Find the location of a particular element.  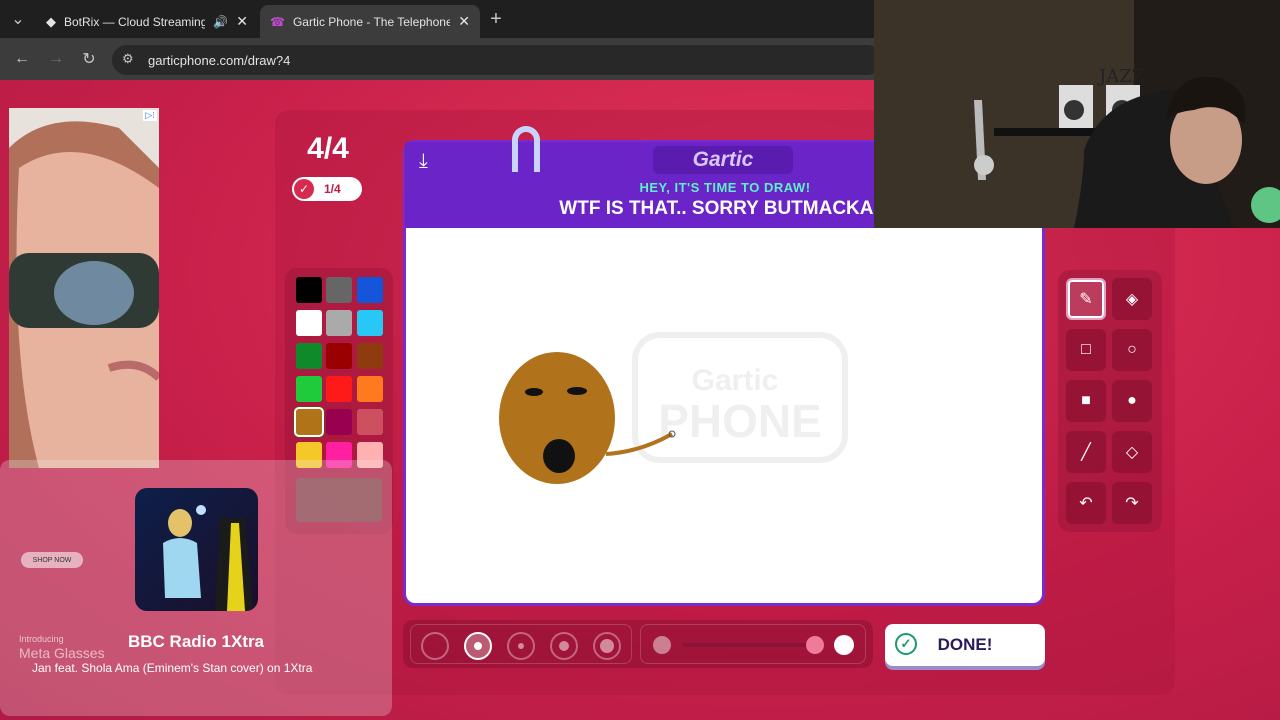

opacity-slider-handle is located at coordinates (815, 645).